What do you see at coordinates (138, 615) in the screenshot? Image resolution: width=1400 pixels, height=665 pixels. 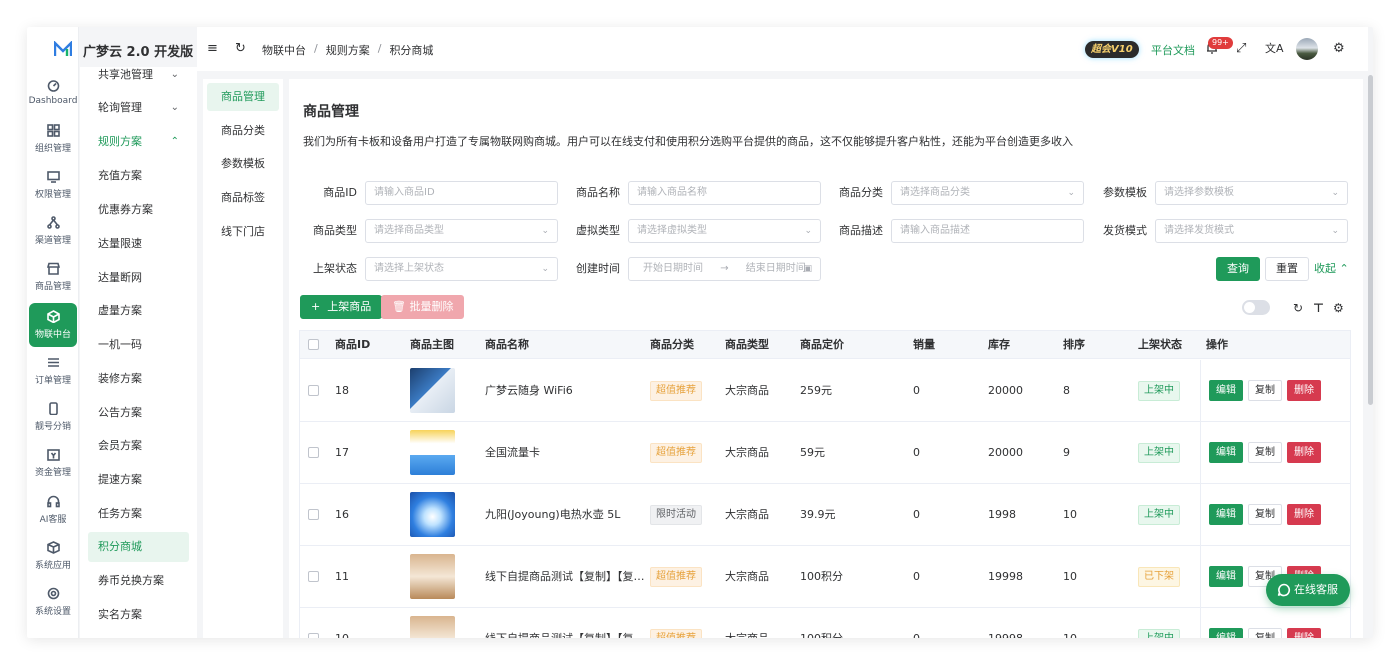 I see `submenu-item-realname: 实名方案` at bounding box center [138, 615].